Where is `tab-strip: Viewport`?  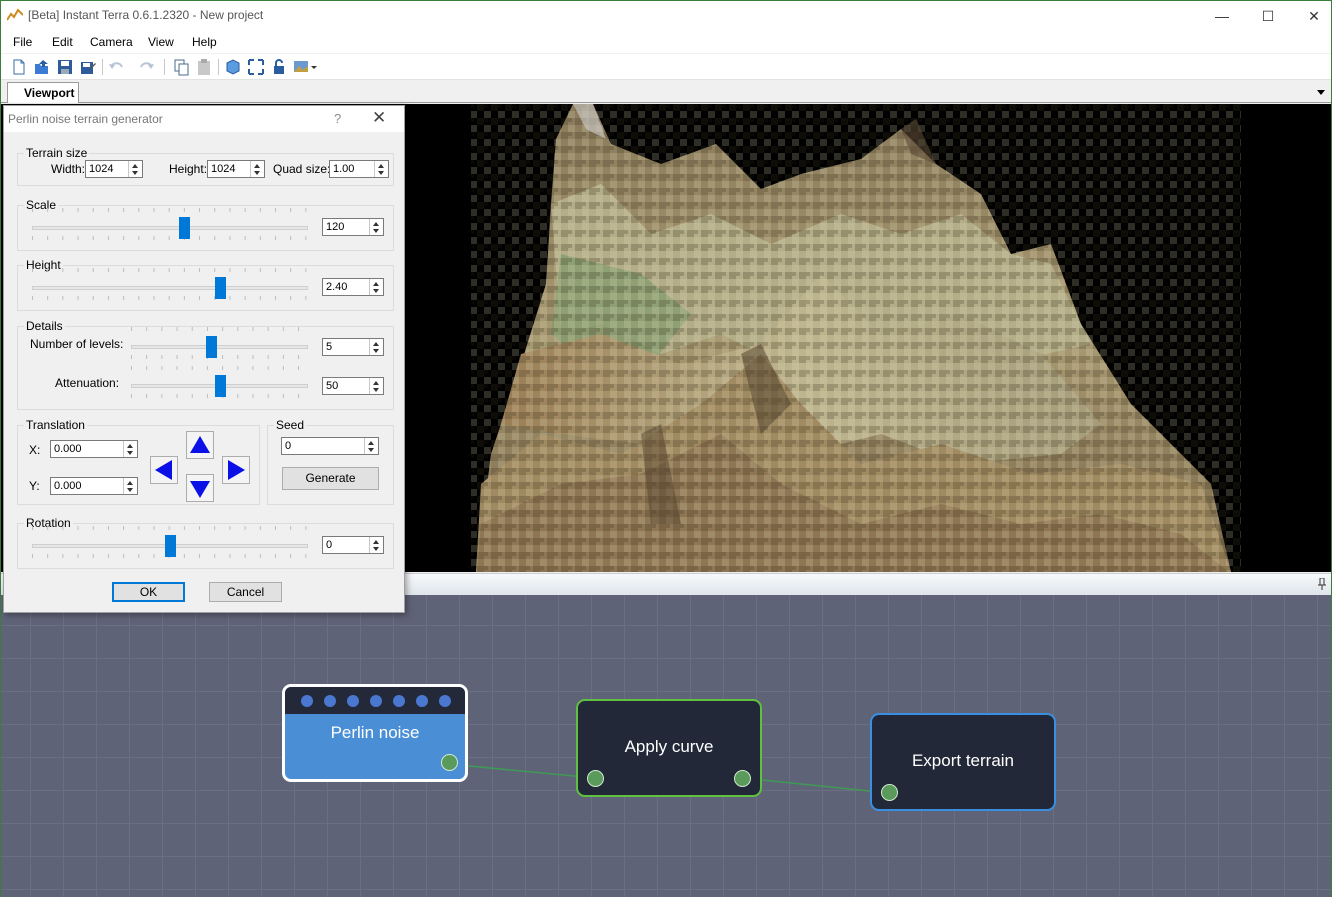
tab-strip: Viewport is located at coordinates (666, 92).